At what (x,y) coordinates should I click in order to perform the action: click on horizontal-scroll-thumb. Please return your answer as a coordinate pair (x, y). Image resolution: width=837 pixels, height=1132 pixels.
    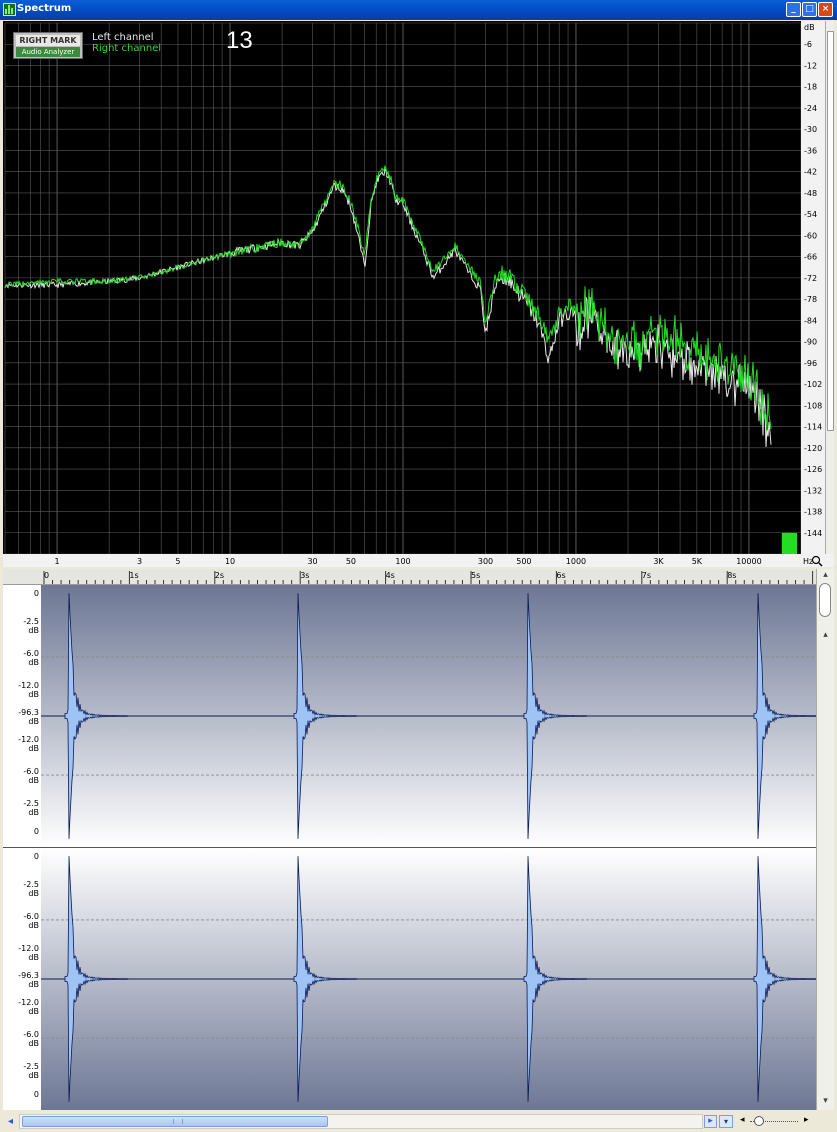
    Looking at the image, I should click on (175, 1121).